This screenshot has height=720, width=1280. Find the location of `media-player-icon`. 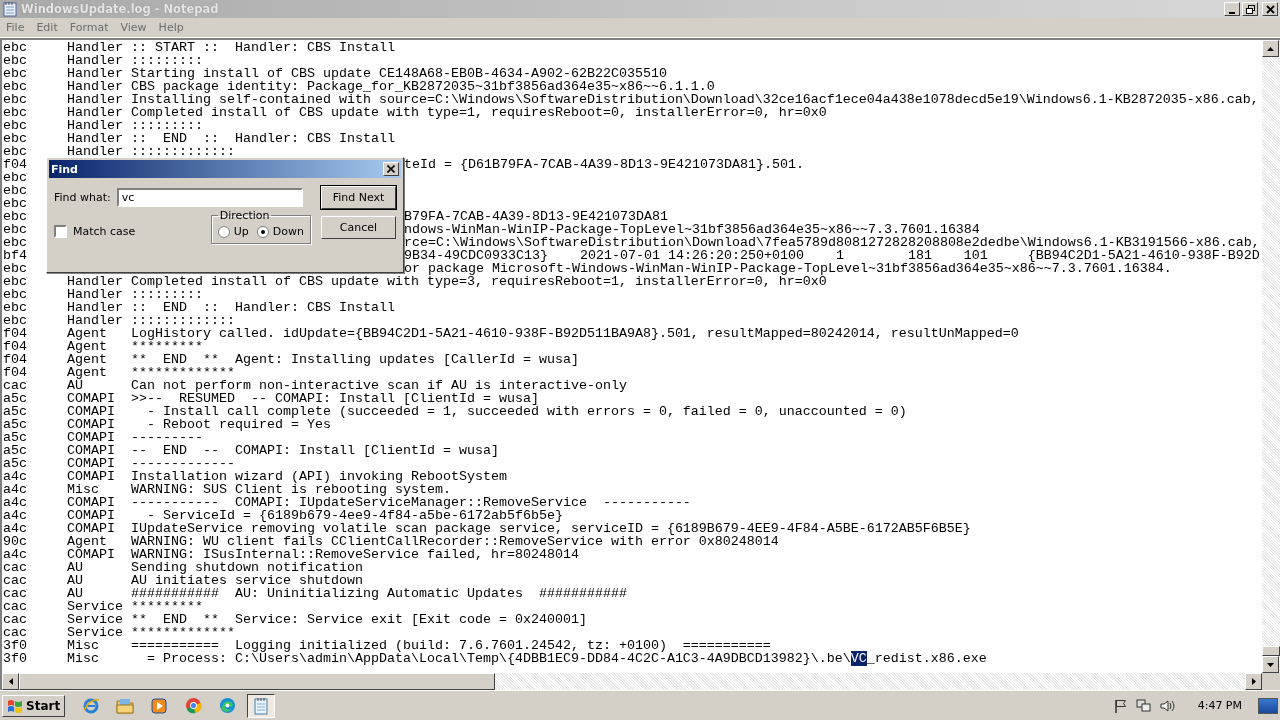

media-player-icon is located at coordinates (159, 705).